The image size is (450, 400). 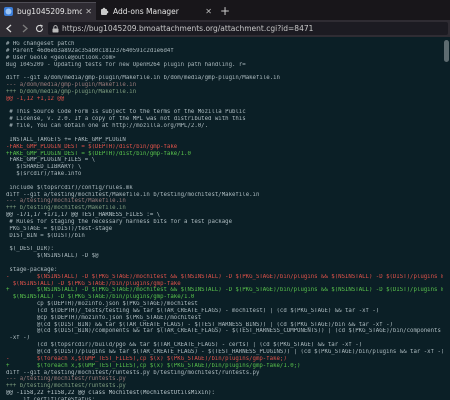 I want to click on diff-line-plusfile: +++ b/testing/mochitest/Makefile.in, so click(x=66, y=208).